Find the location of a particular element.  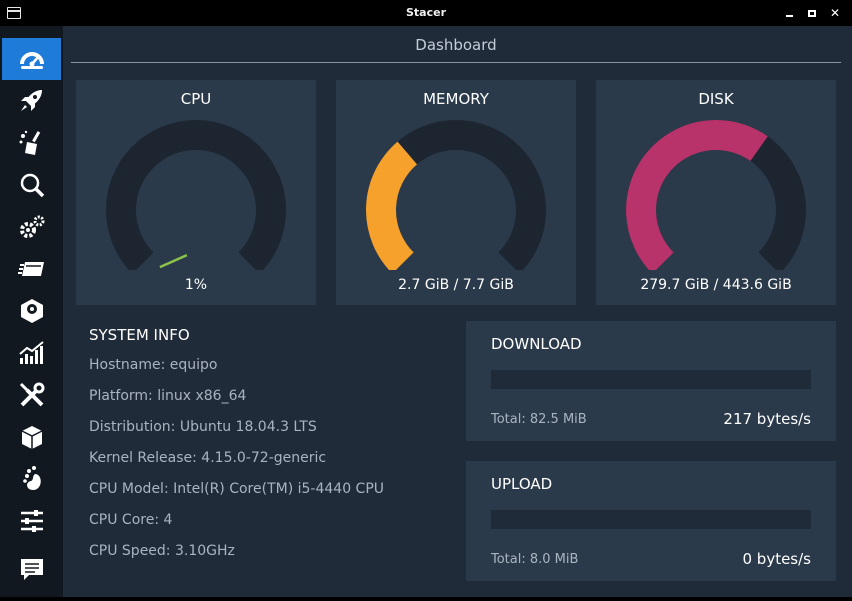

sidebar-item-services is located at coordinates (31, 227).